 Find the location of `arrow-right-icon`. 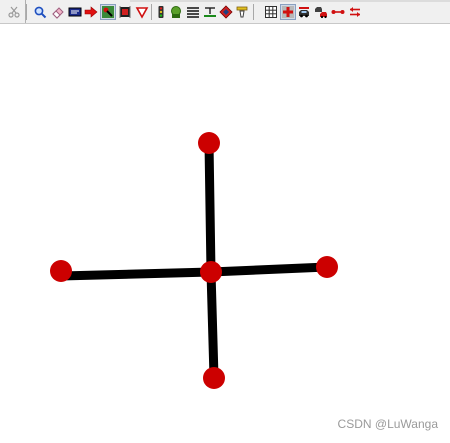

arrow-right-icon is located at coordinates (91, 12).